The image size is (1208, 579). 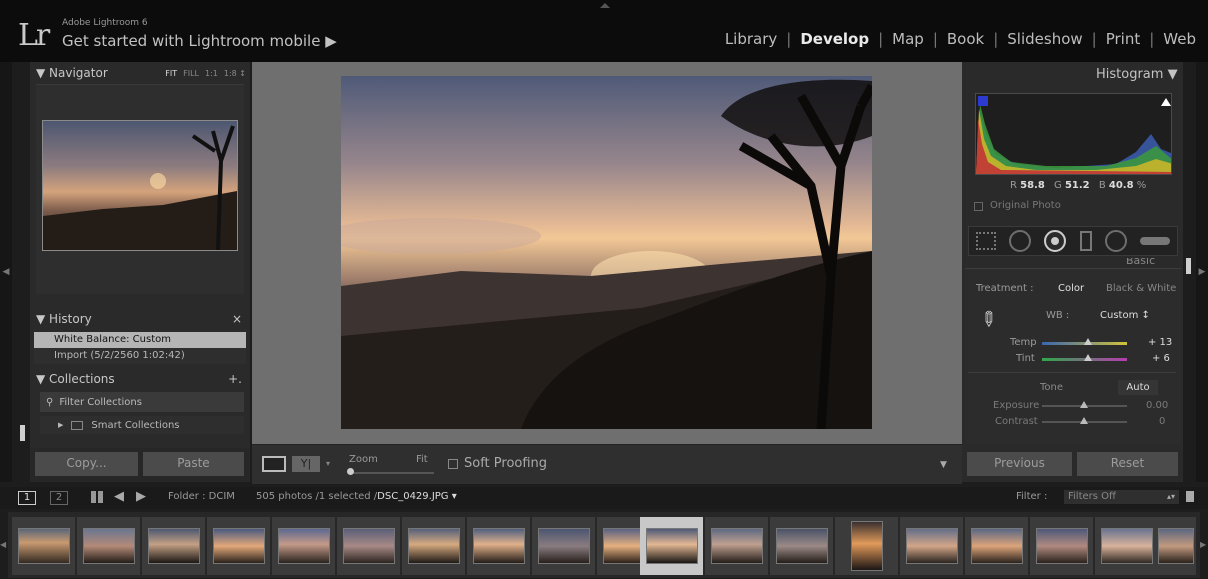 What do you see at coordinates (1115, 241) in the screenshot?
I see `radial-filter-icon` at bounding box center [1115, 241].